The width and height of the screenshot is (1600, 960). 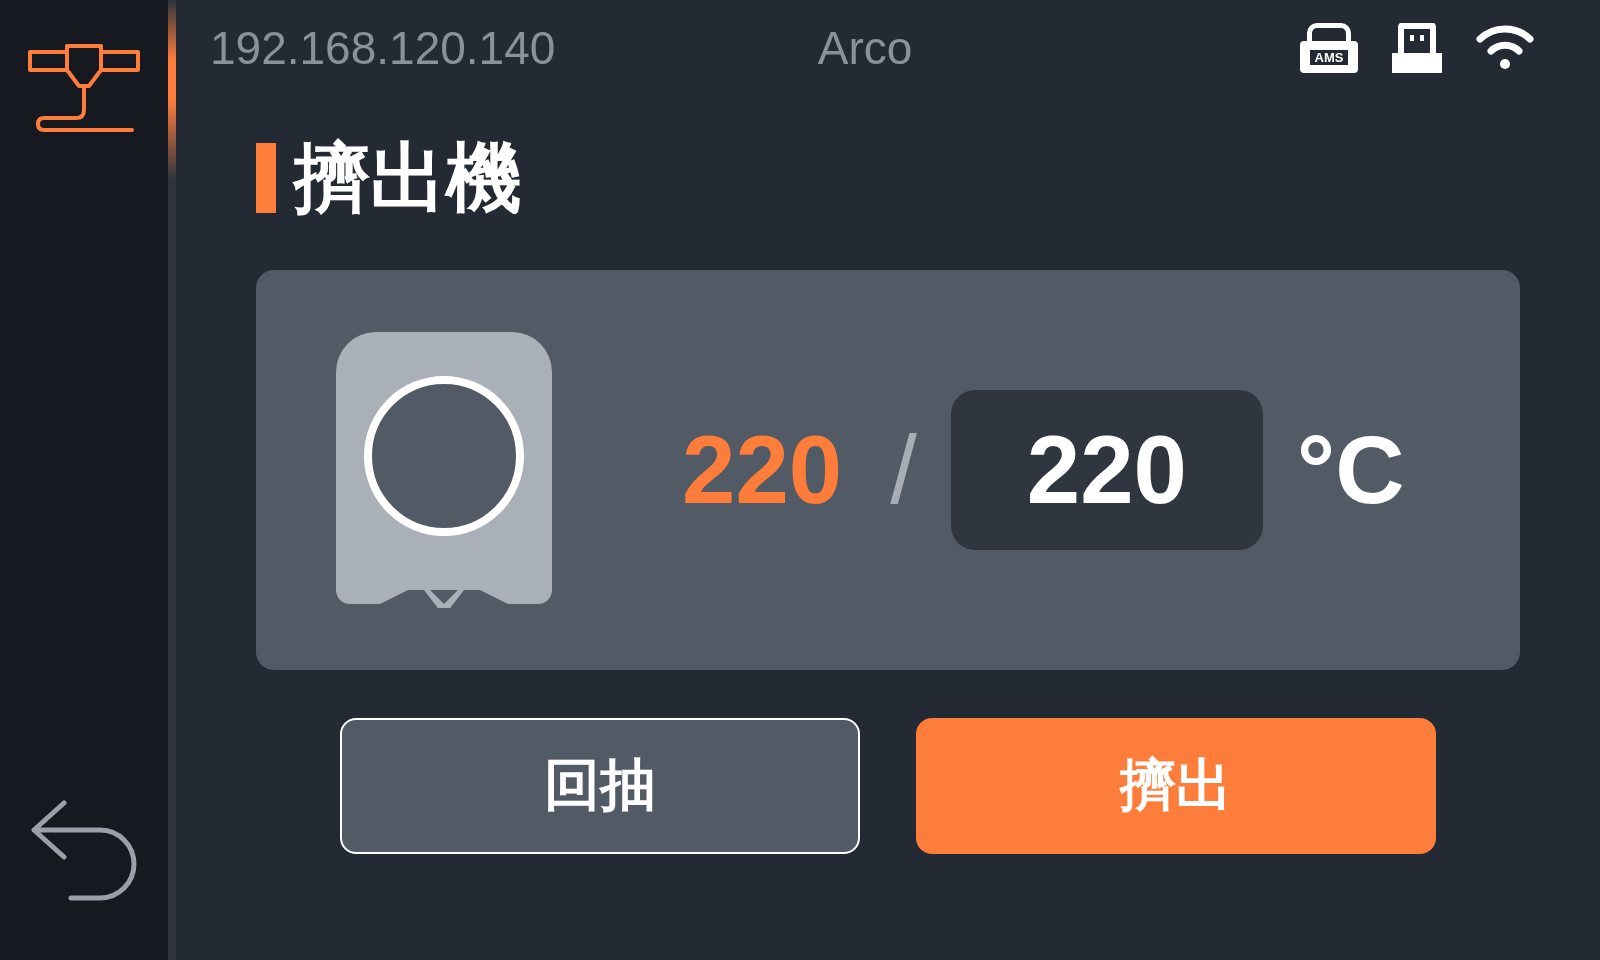 I want to click on usb-icon, so click(x=1417, y=48).